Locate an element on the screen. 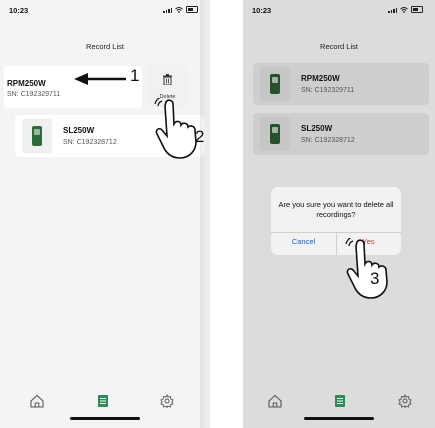  annotation-number-1: 1 is located at coordinates (135, 75).